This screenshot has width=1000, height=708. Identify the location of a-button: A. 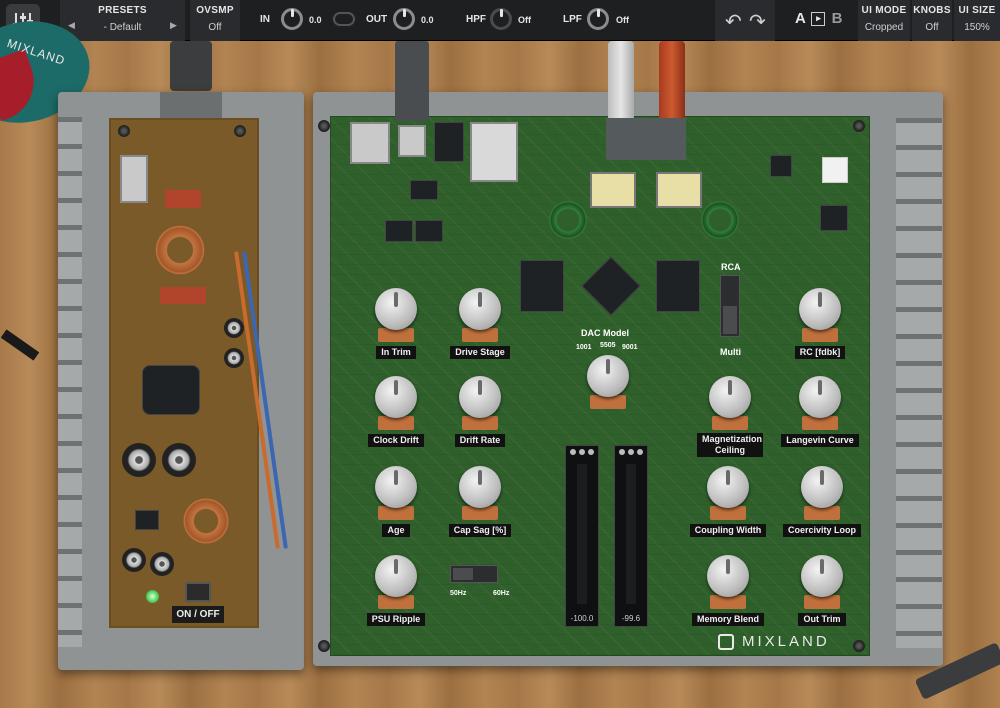
(800, 18).